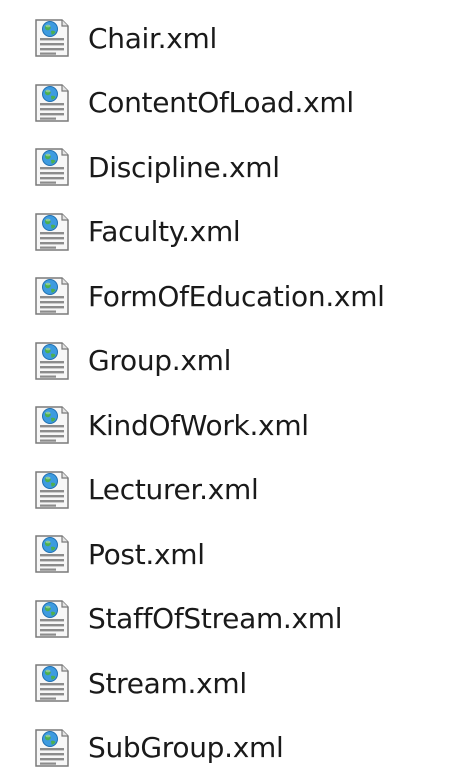 The height and width of the screenshot is (782, 456). What do you see at coordinates (215, 619) in the screenshot?
I see `file-name: StaffOfStream.xml` at bounding box center [215, 619].